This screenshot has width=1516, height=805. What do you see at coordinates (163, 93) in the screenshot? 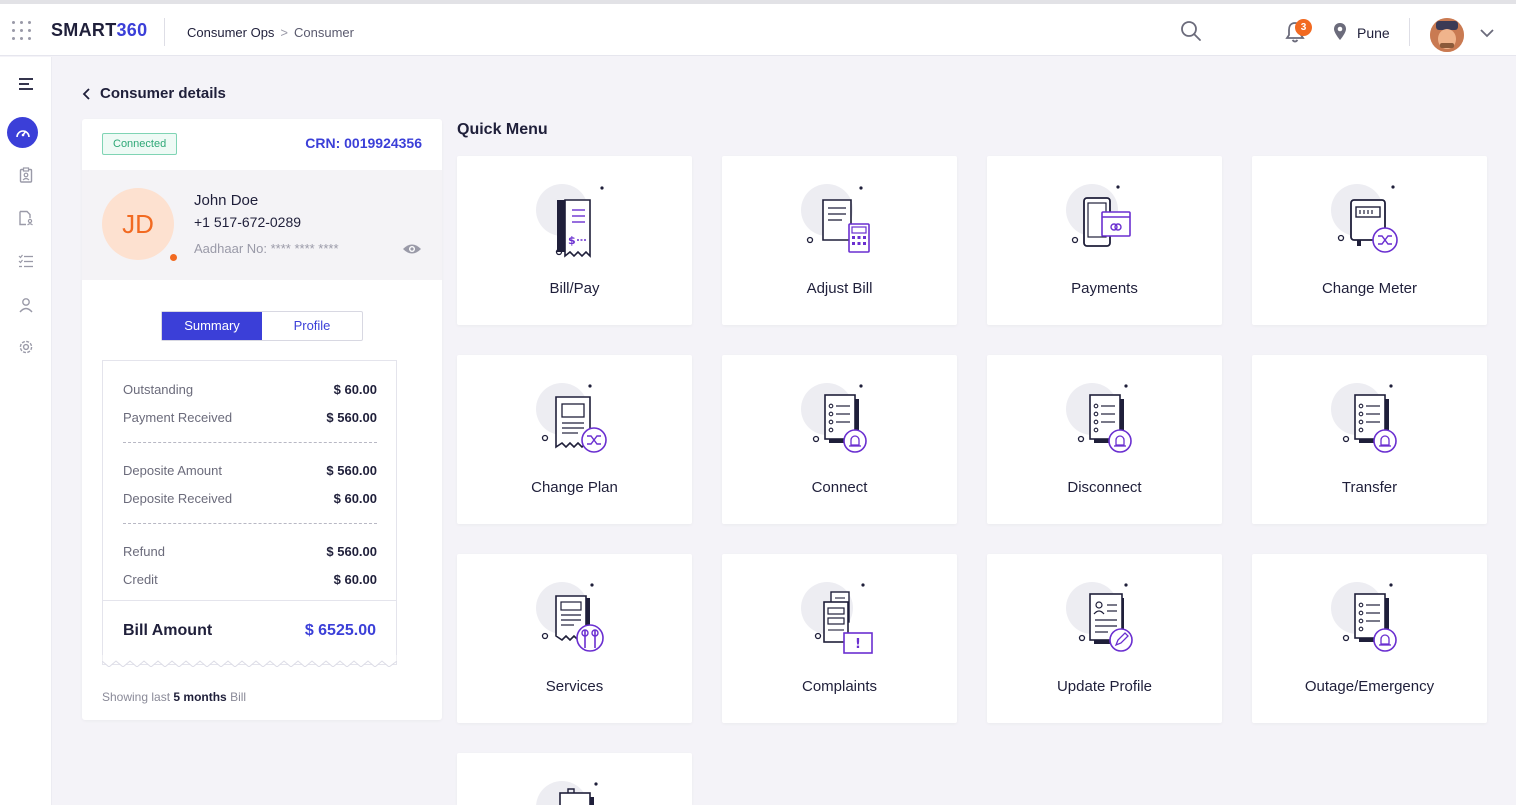
I see `page-title-text: Consumer details` at bounding box center [163, 93].